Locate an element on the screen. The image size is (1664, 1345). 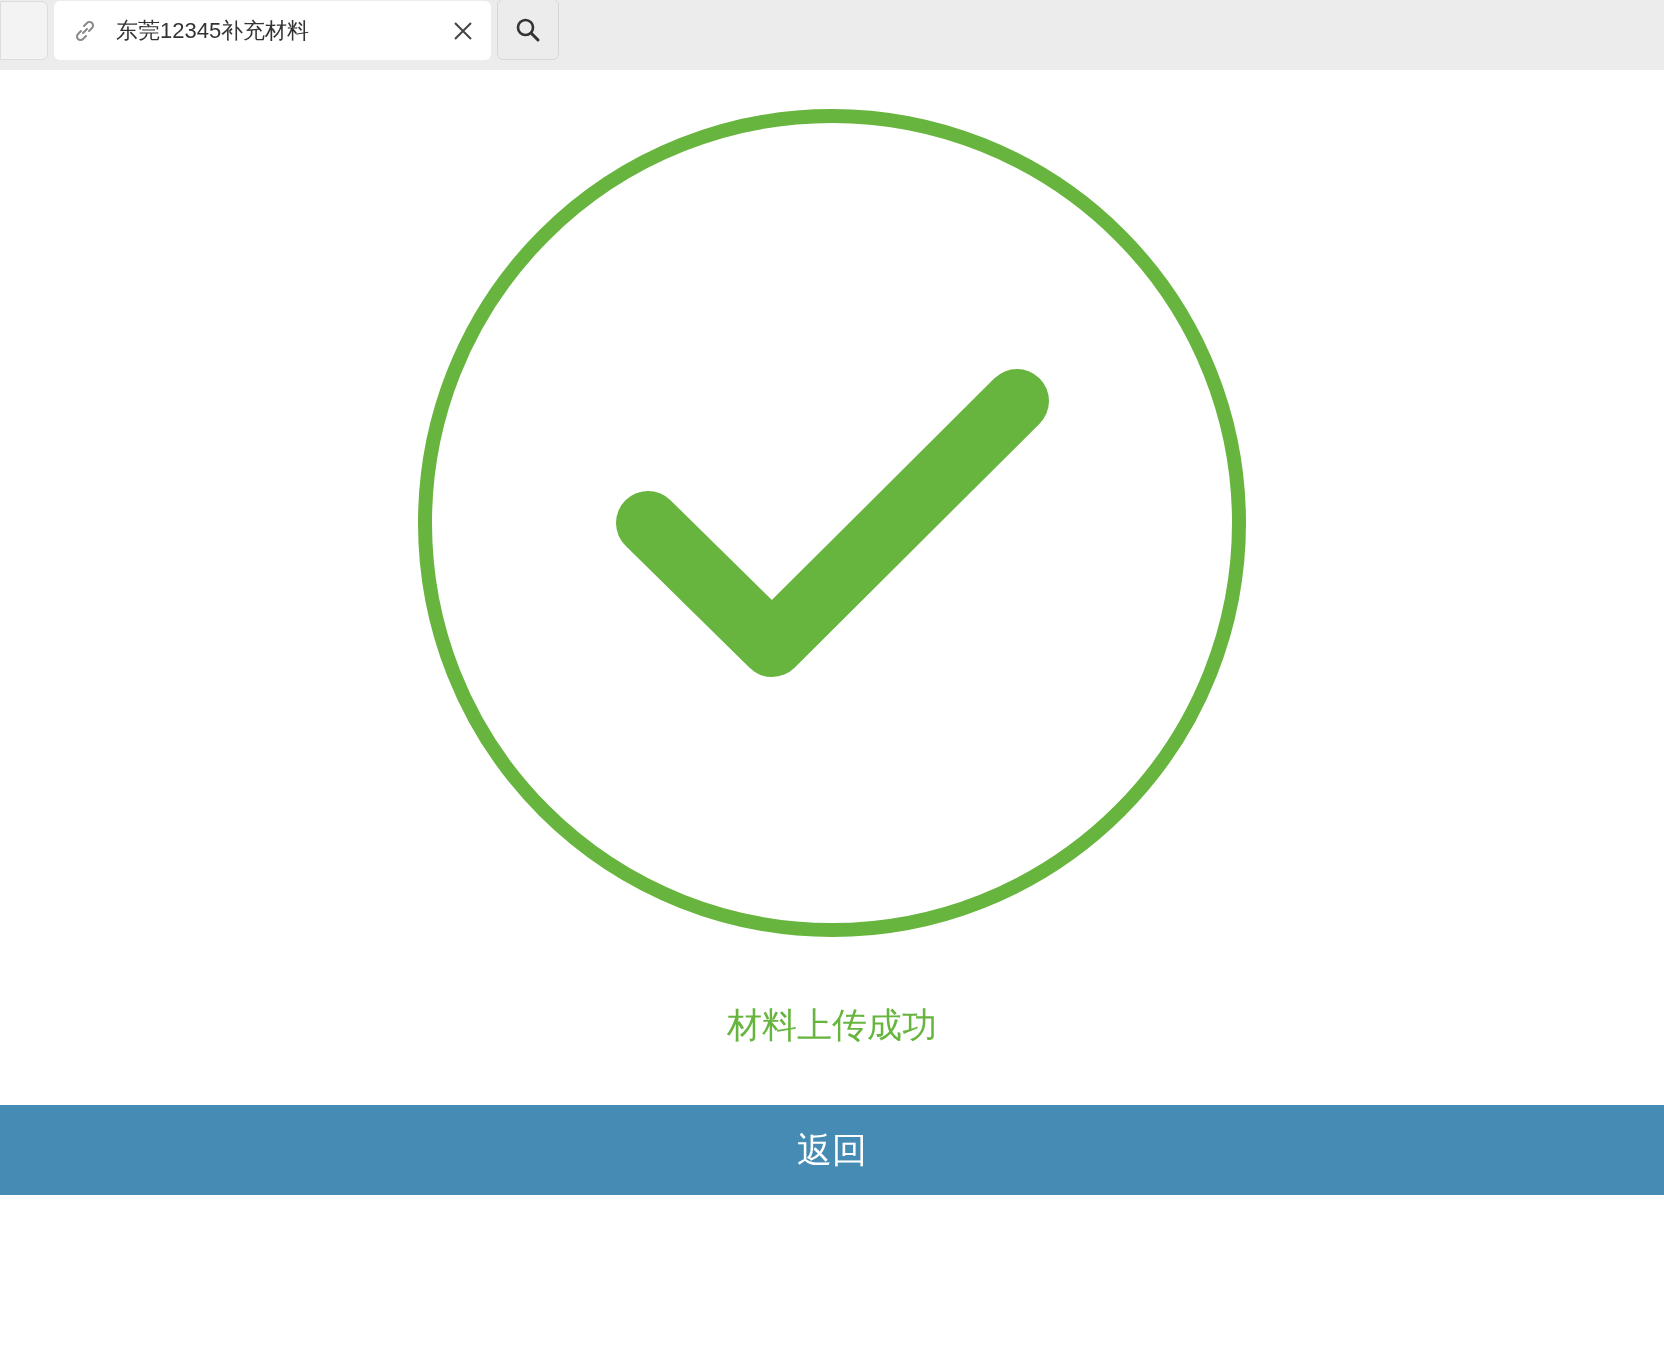
tab-title: 东莞12345补充材料 is located at coordinates (213, 31).